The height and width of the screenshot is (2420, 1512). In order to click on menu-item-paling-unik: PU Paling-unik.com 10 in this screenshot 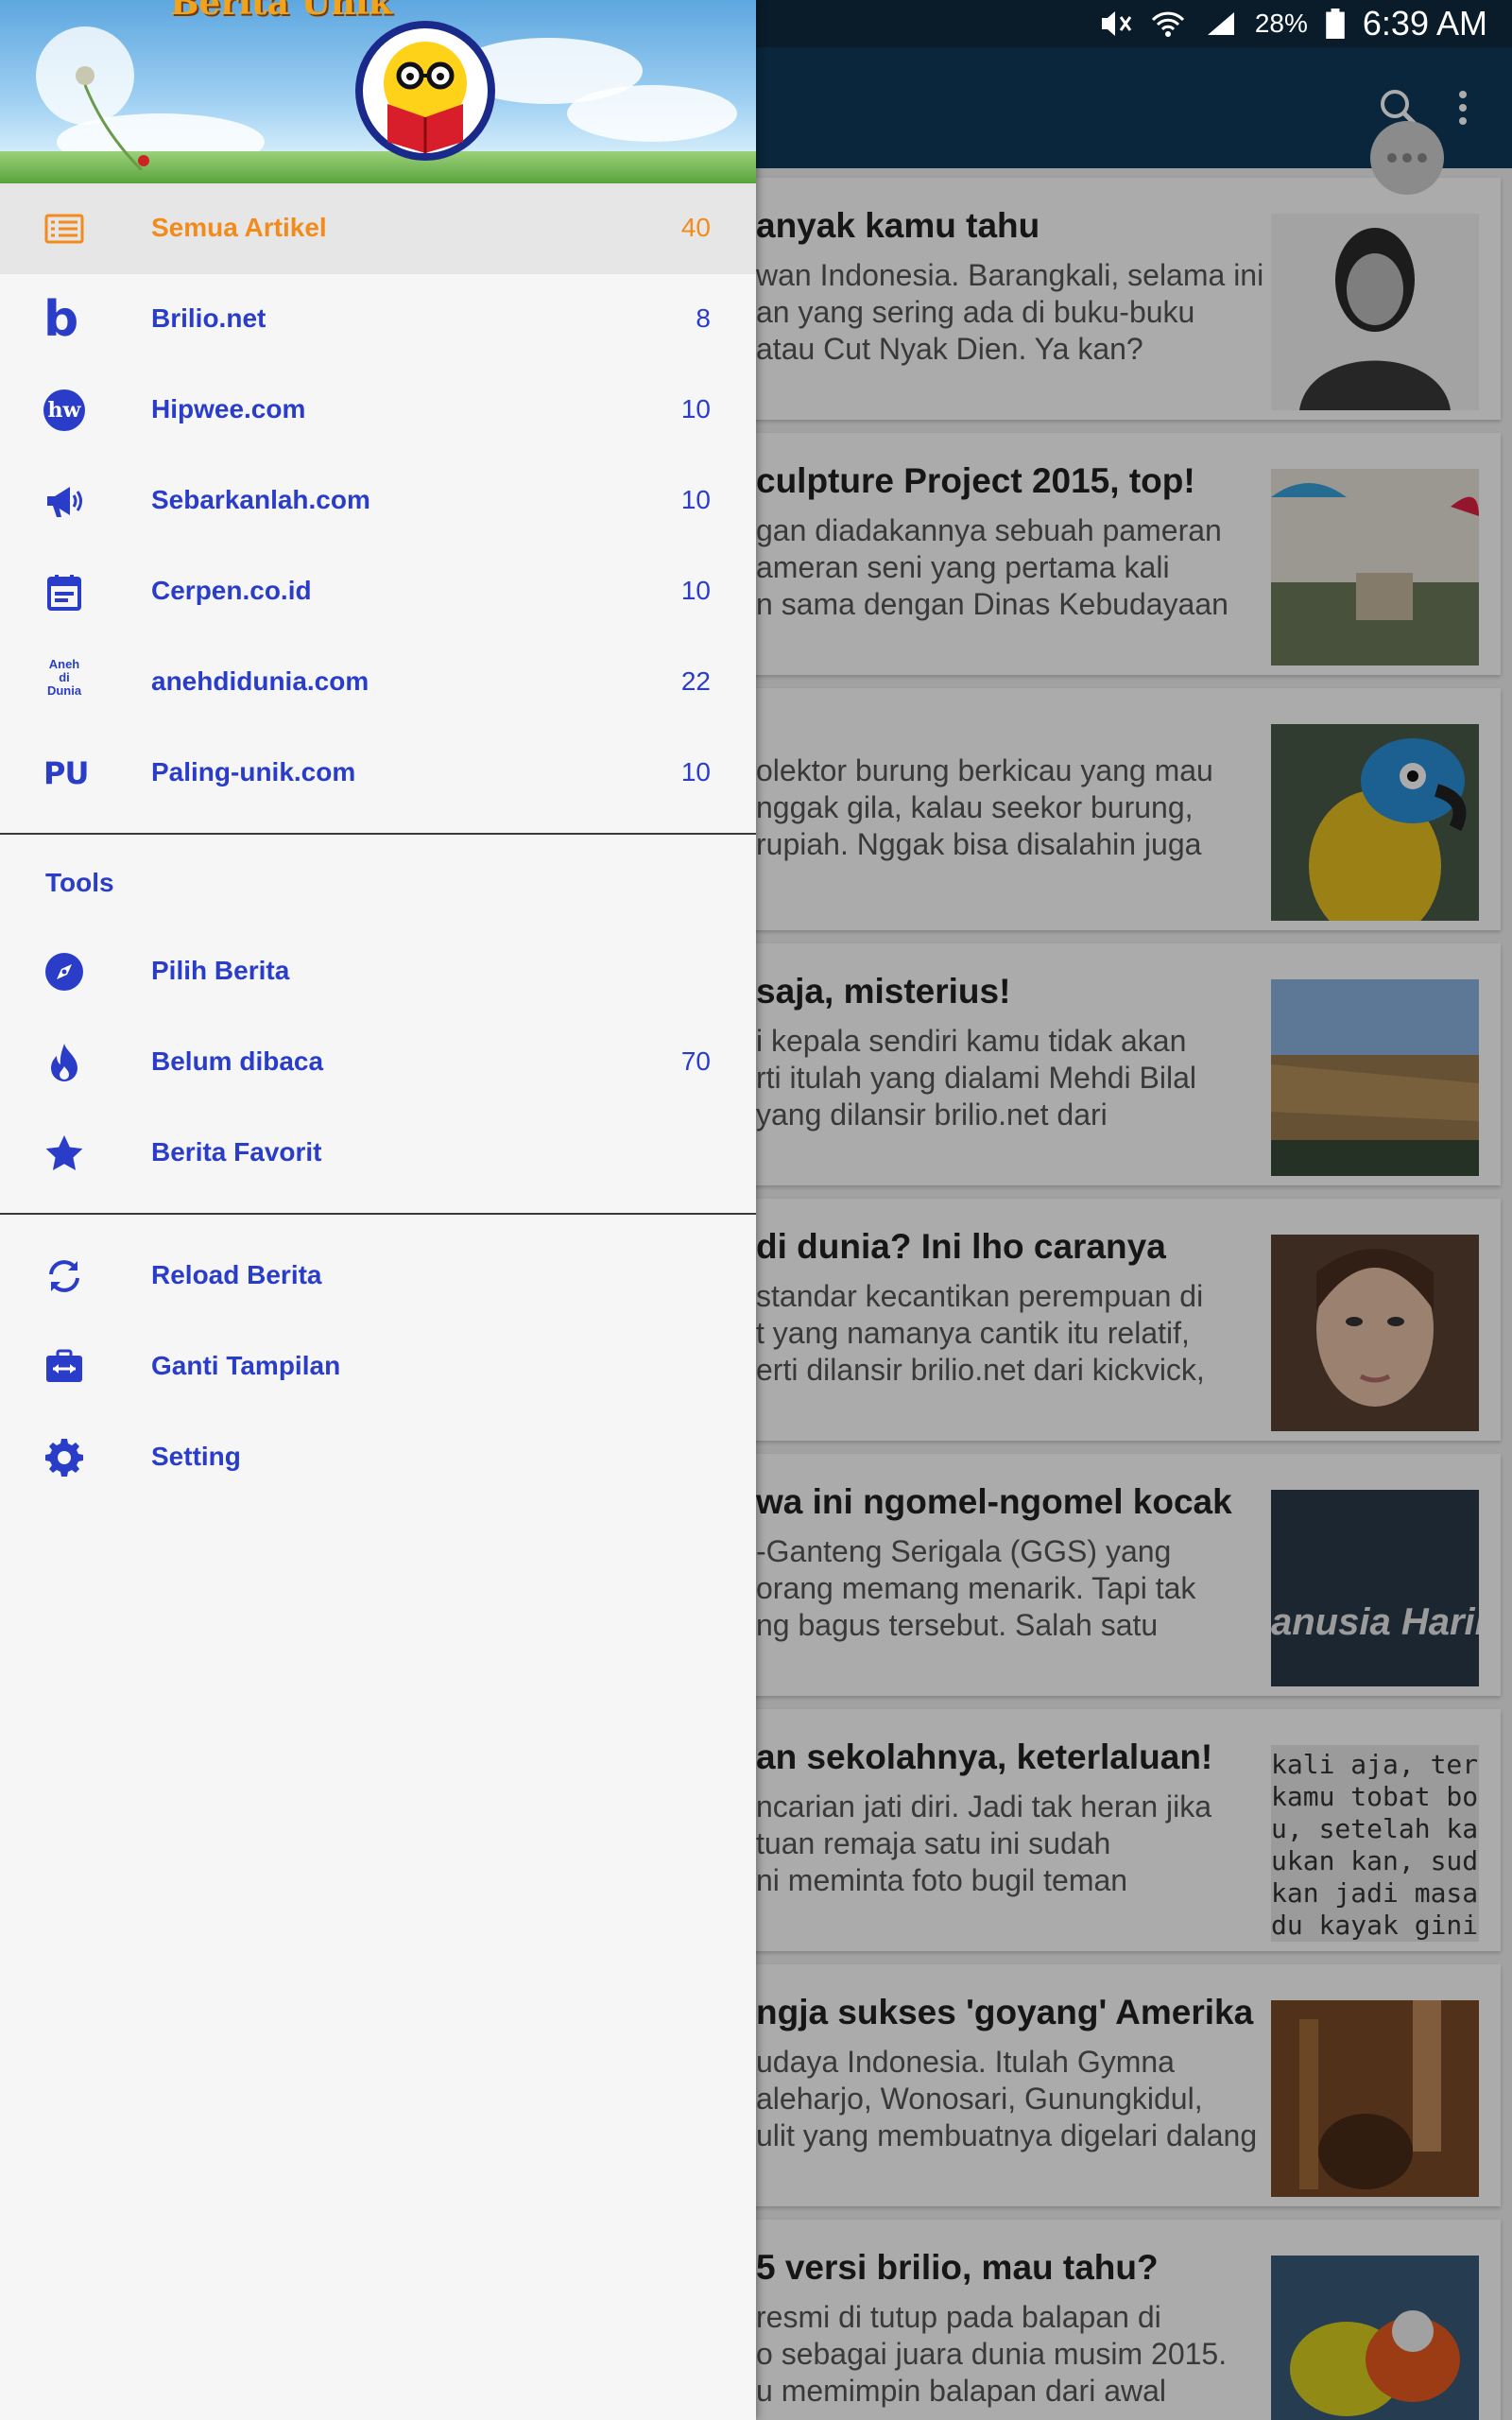, I will do `click(378, 774)`.